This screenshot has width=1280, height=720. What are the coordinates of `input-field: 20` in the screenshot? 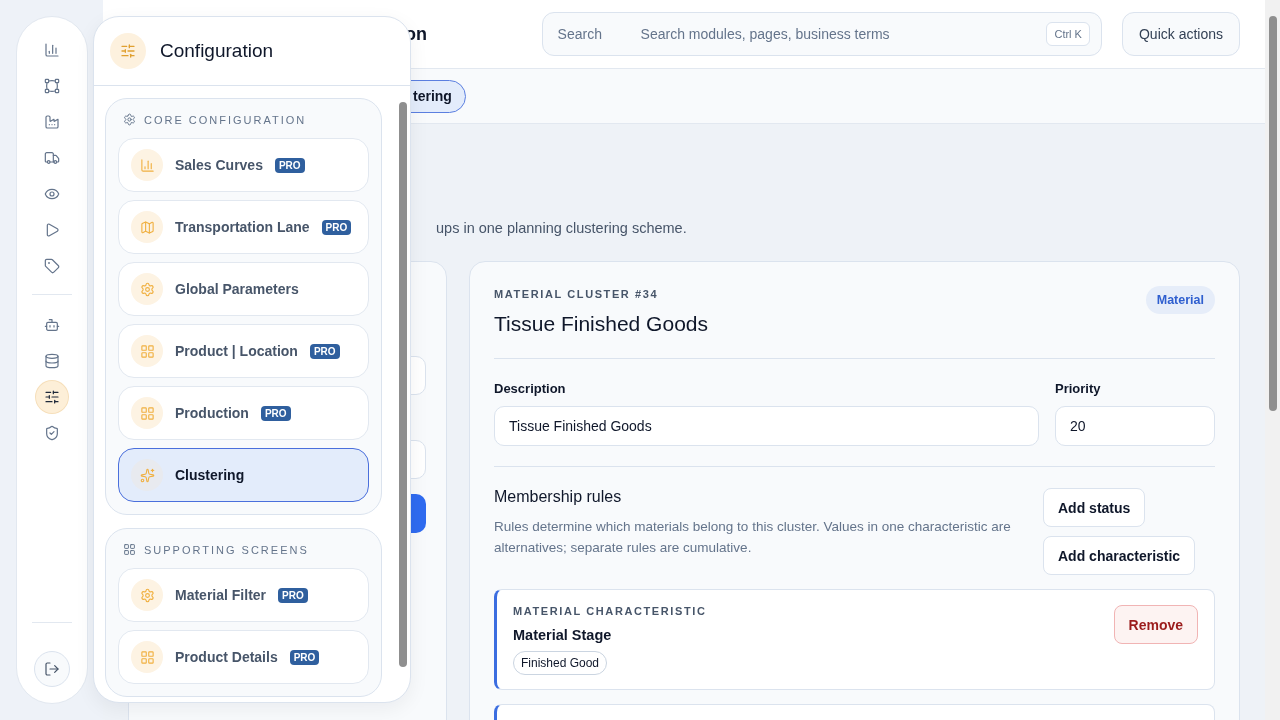 It's located at (1135, 426).